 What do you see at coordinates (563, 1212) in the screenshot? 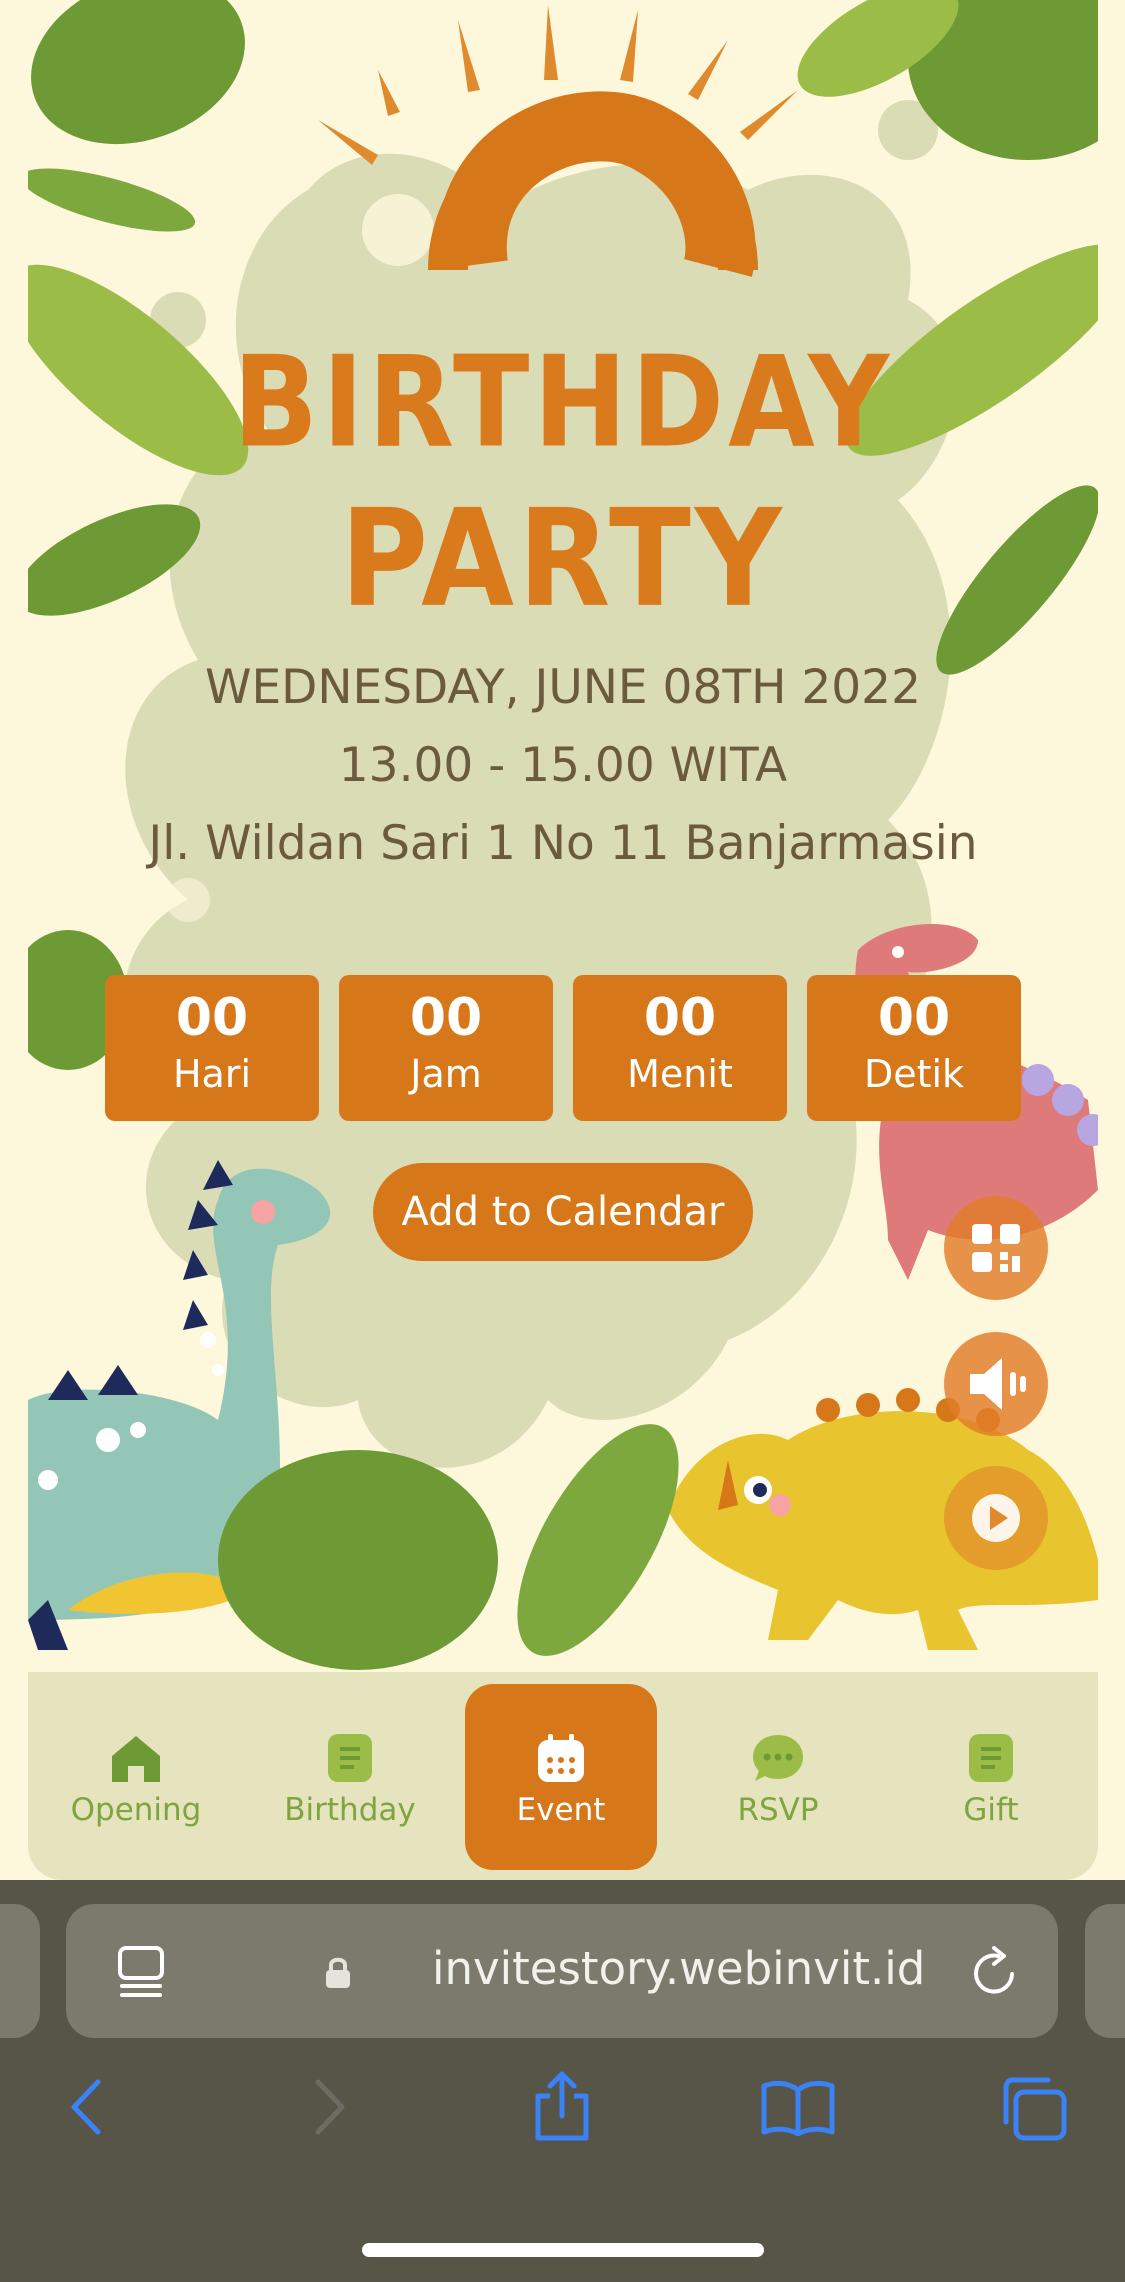
I see `add-to-calendar-button: Add to Calendar` at bounding box center [563, 1212].